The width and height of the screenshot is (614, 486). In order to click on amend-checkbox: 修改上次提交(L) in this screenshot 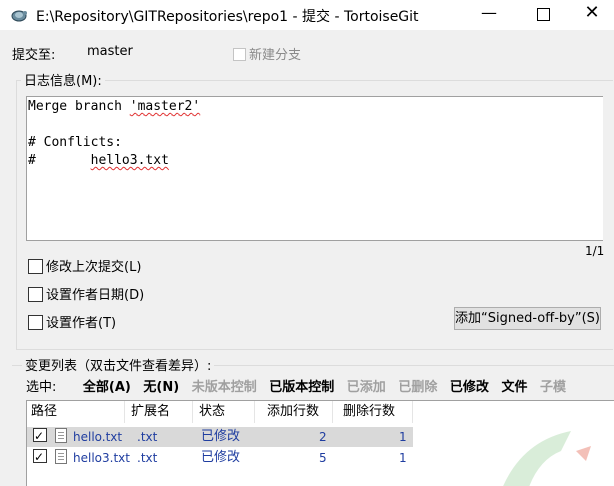, I will do `click(84, 265)`.